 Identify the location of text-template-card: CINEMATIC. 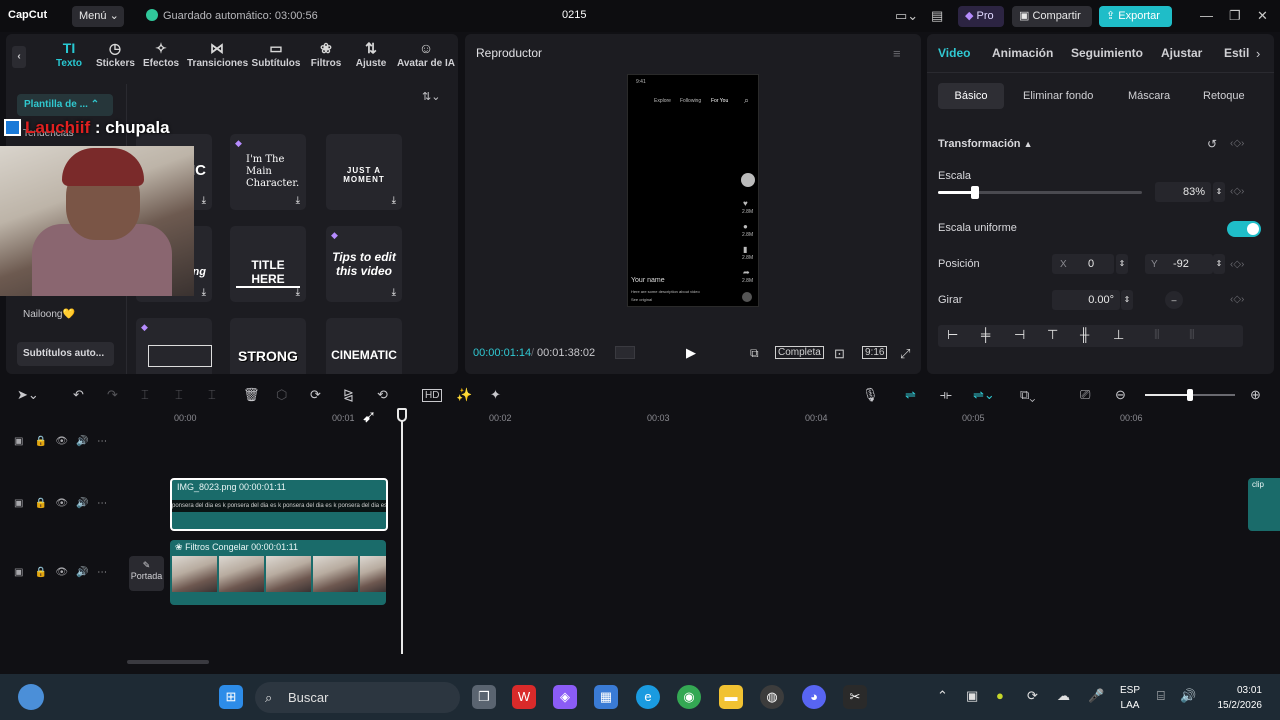
(364, 346).